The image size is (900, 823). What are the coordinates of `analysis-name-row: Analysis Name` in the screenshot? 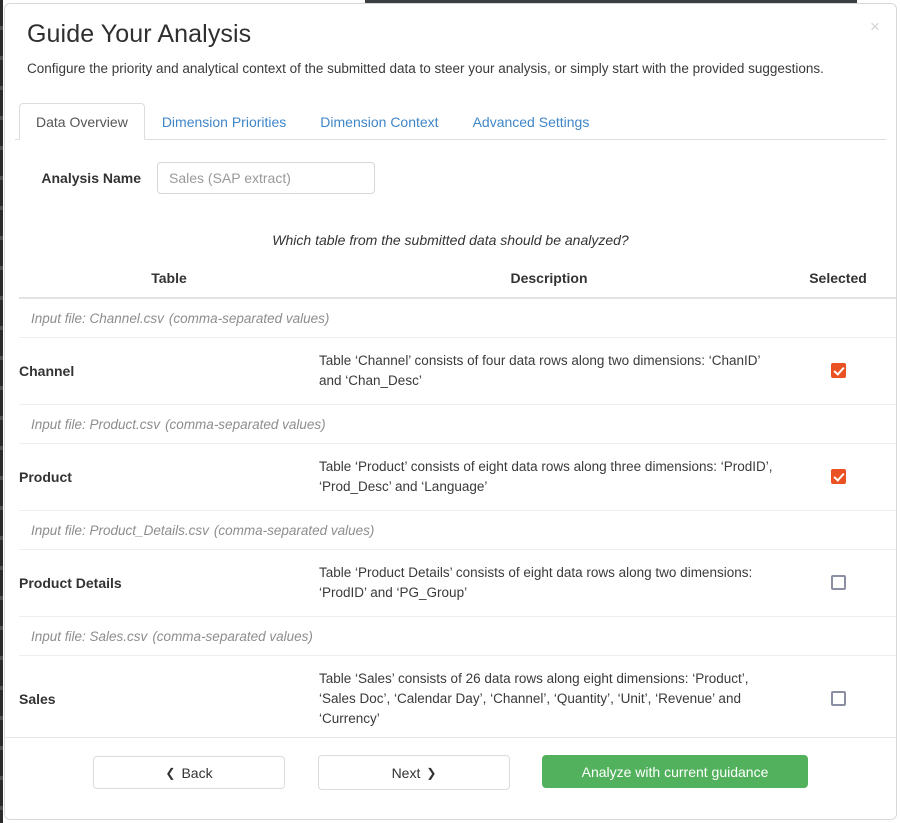 It's located at (450, 178).